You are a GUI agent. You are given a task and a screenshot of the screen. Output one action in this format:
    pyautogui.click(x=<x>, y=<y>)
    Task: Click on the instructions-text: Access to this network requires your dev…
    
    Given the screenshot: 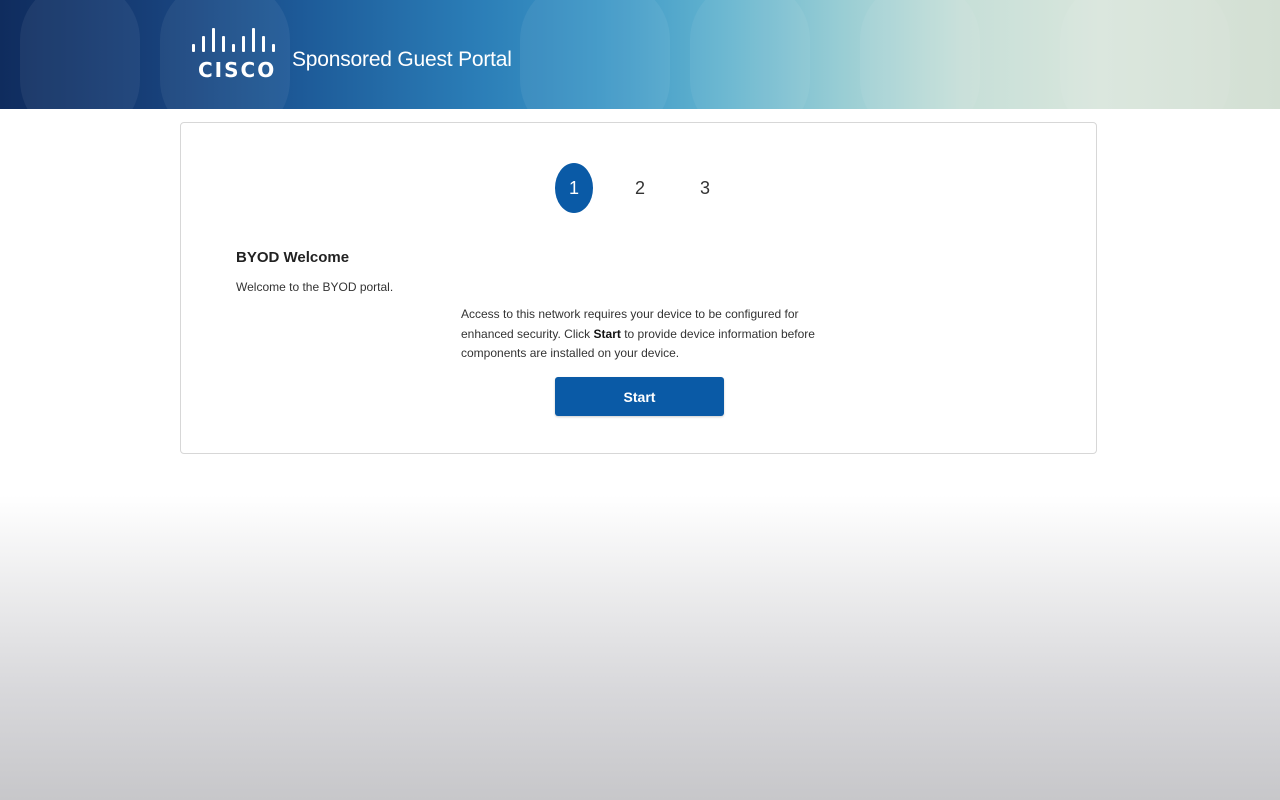 What is the action you would take?
    pyautogui.click(x=641, y=334)
    